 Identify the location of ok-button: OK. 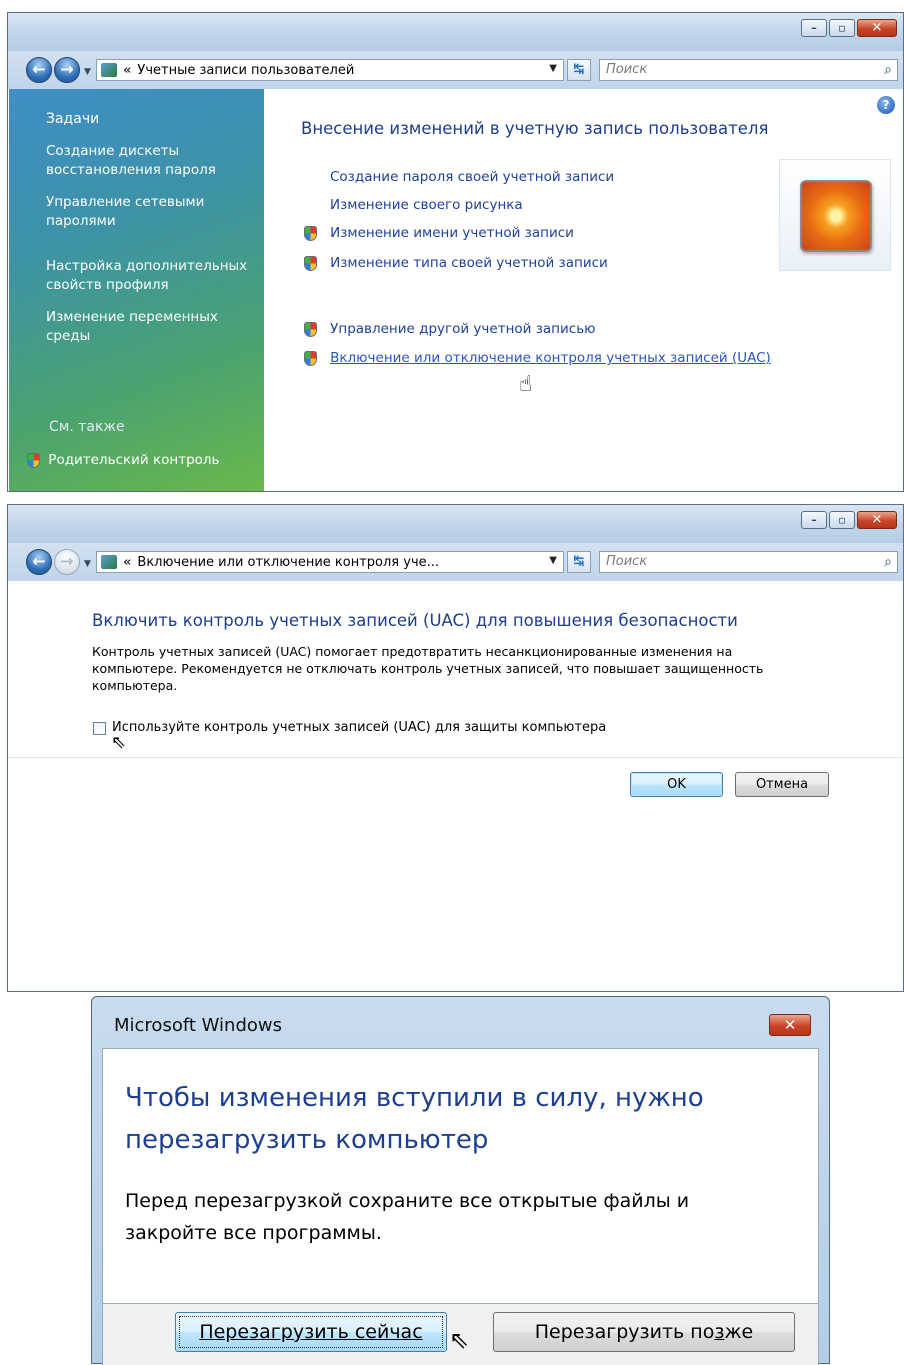
(676, 784).